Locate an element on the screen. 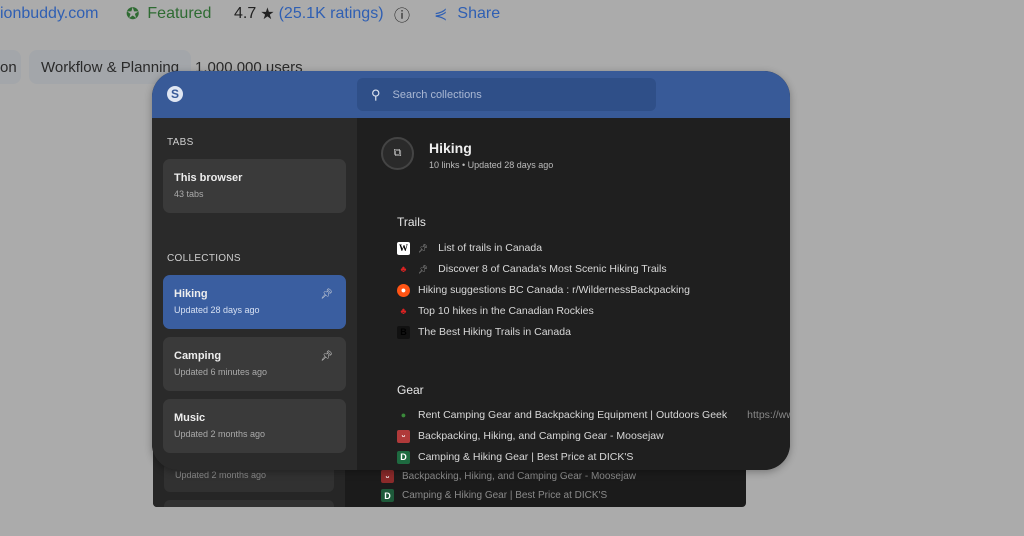 This screenshot has width=1024, height=536. collection-meta: 10 links • Updated 28 days ago is located at coordinates (491, 165).